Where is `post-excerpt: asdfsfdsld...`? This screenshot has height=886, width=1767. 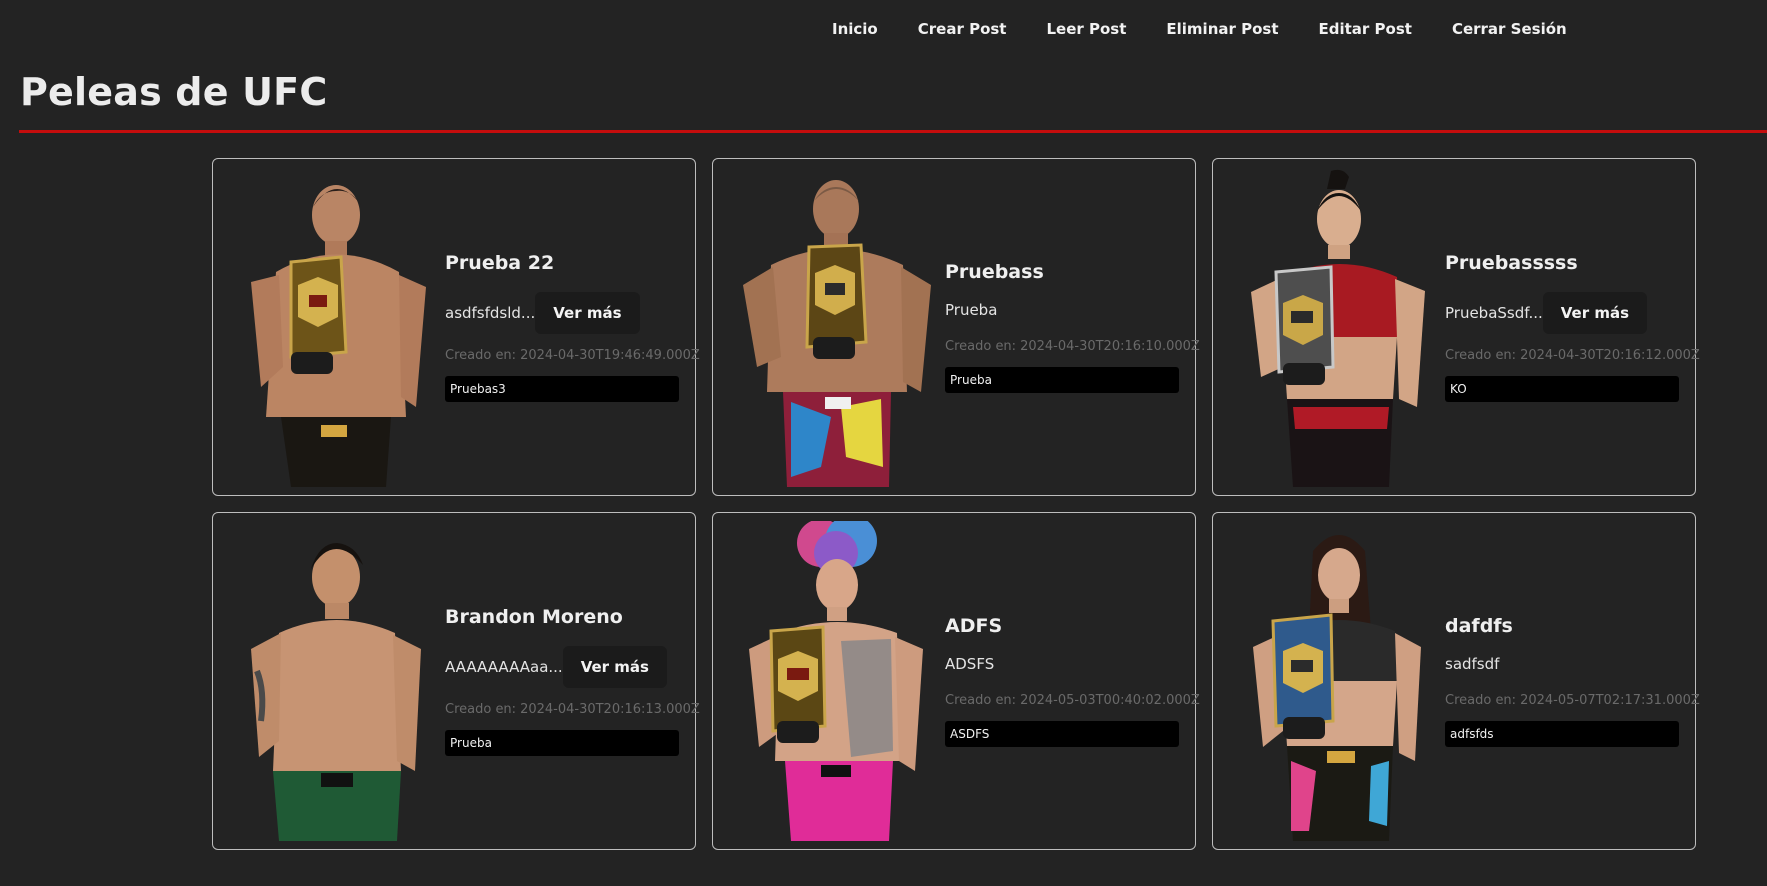
post-excerpt: asdfsfdsld... is located at coordinates (490, 313).